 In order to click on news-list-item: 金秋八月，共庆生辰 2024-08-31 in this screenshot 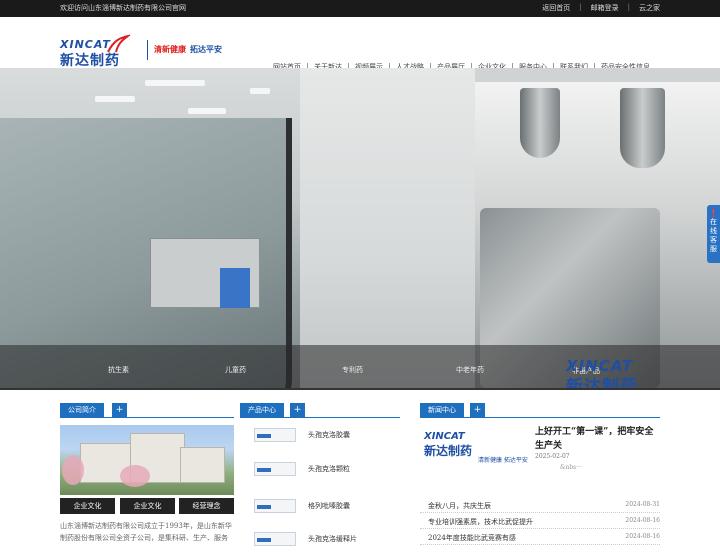, I will do `click(540, 505)`.